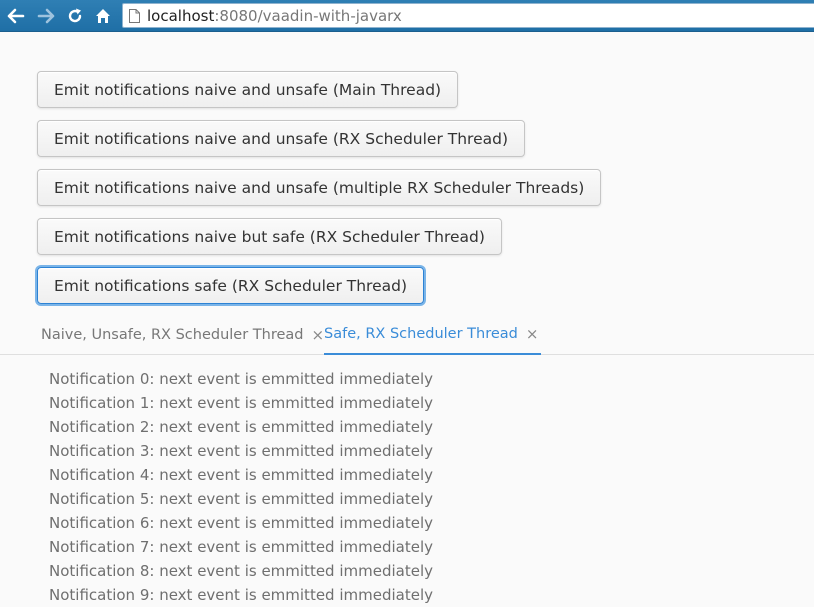 The image size is (814, 607). What do you see at coordinates (134, 15) in the screenshot?
I see `page-icon` at bounding box center [134, 15].